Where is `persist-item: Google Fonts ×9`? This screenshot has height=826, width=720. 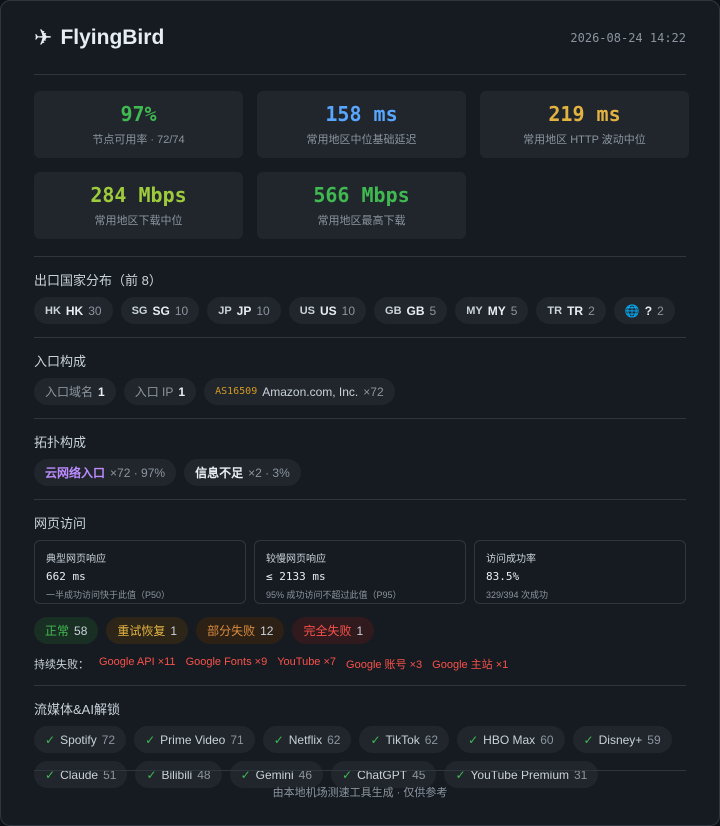
persist-item: Google Fonts ×9 is located at coordinates (226, 662).